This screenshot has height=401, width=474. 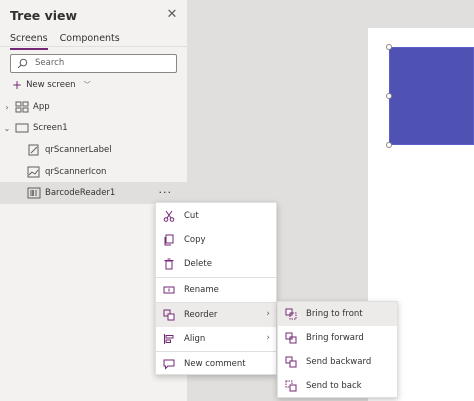 I want to click on tree-item-label: qrScannerIcon, so click(x=76, y=172).